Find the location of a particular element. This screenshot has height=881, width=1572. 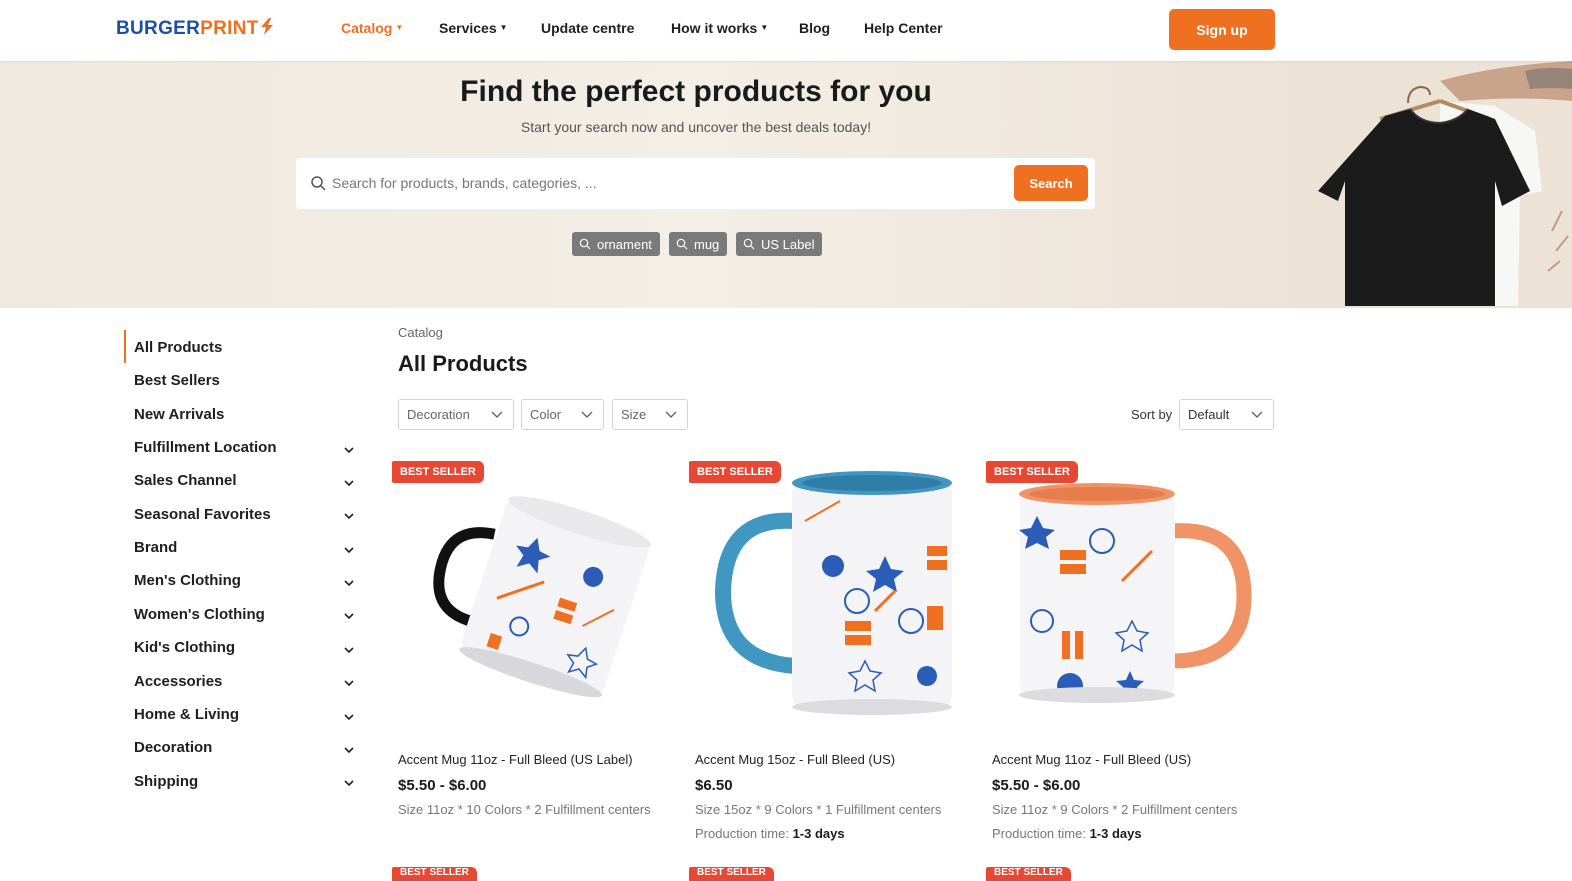

filter-label: Decoration is located at coordinates (438, 414).